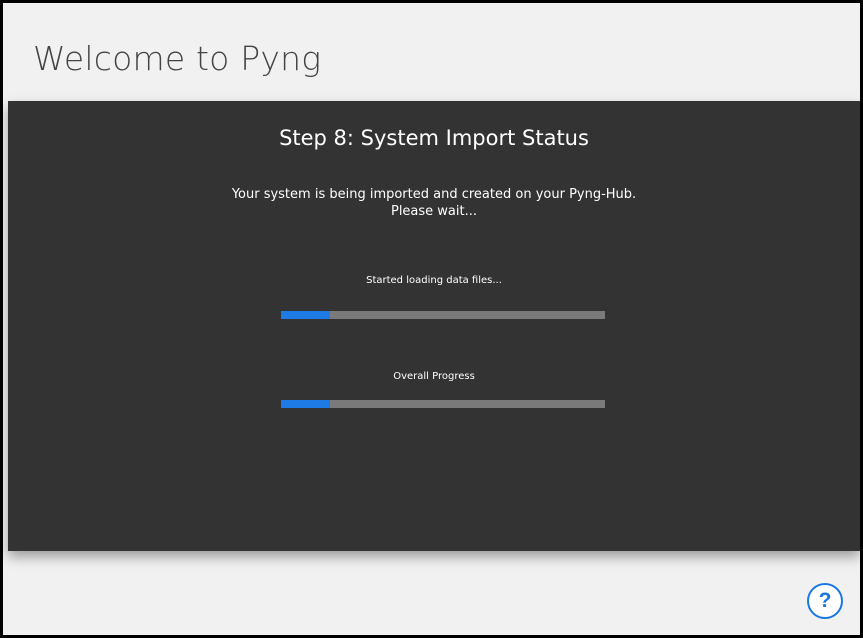 The width and height of the screenshot is (863, 638). I want to click on overall-progress-bar, so click(443, 404).